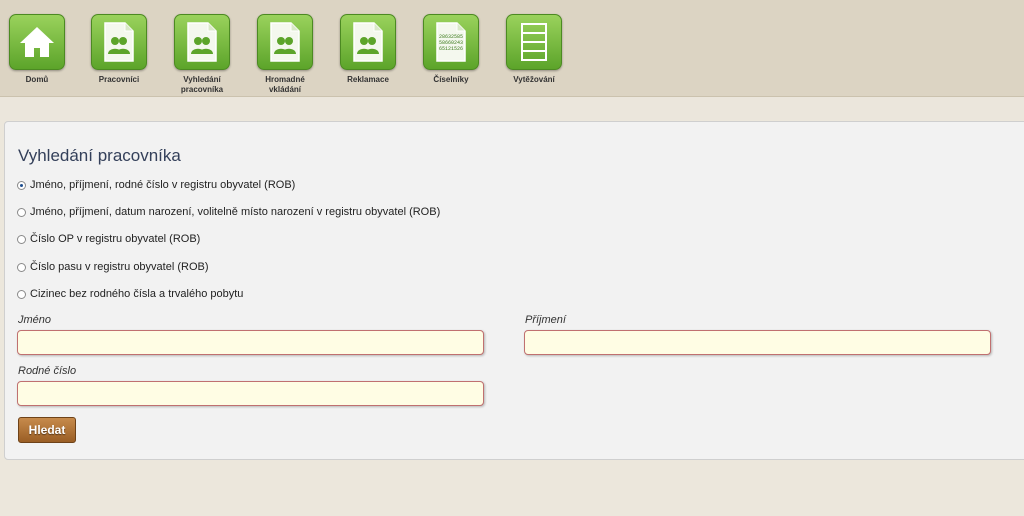 The width and height of the screenshot is (1024, 516). What do you see at coordinates (512, 108) in the screenshot?
I see `content-background-strip` at bounding box center [512, 108].